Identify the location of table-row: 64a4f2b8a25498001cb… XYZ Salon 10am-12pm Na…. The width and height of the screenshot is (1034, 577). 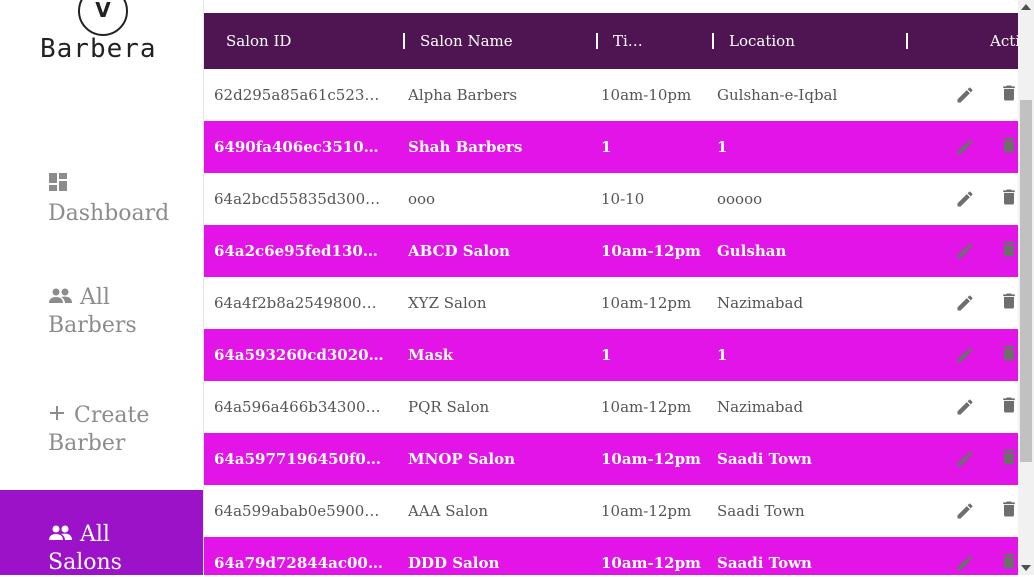
(611, 303).